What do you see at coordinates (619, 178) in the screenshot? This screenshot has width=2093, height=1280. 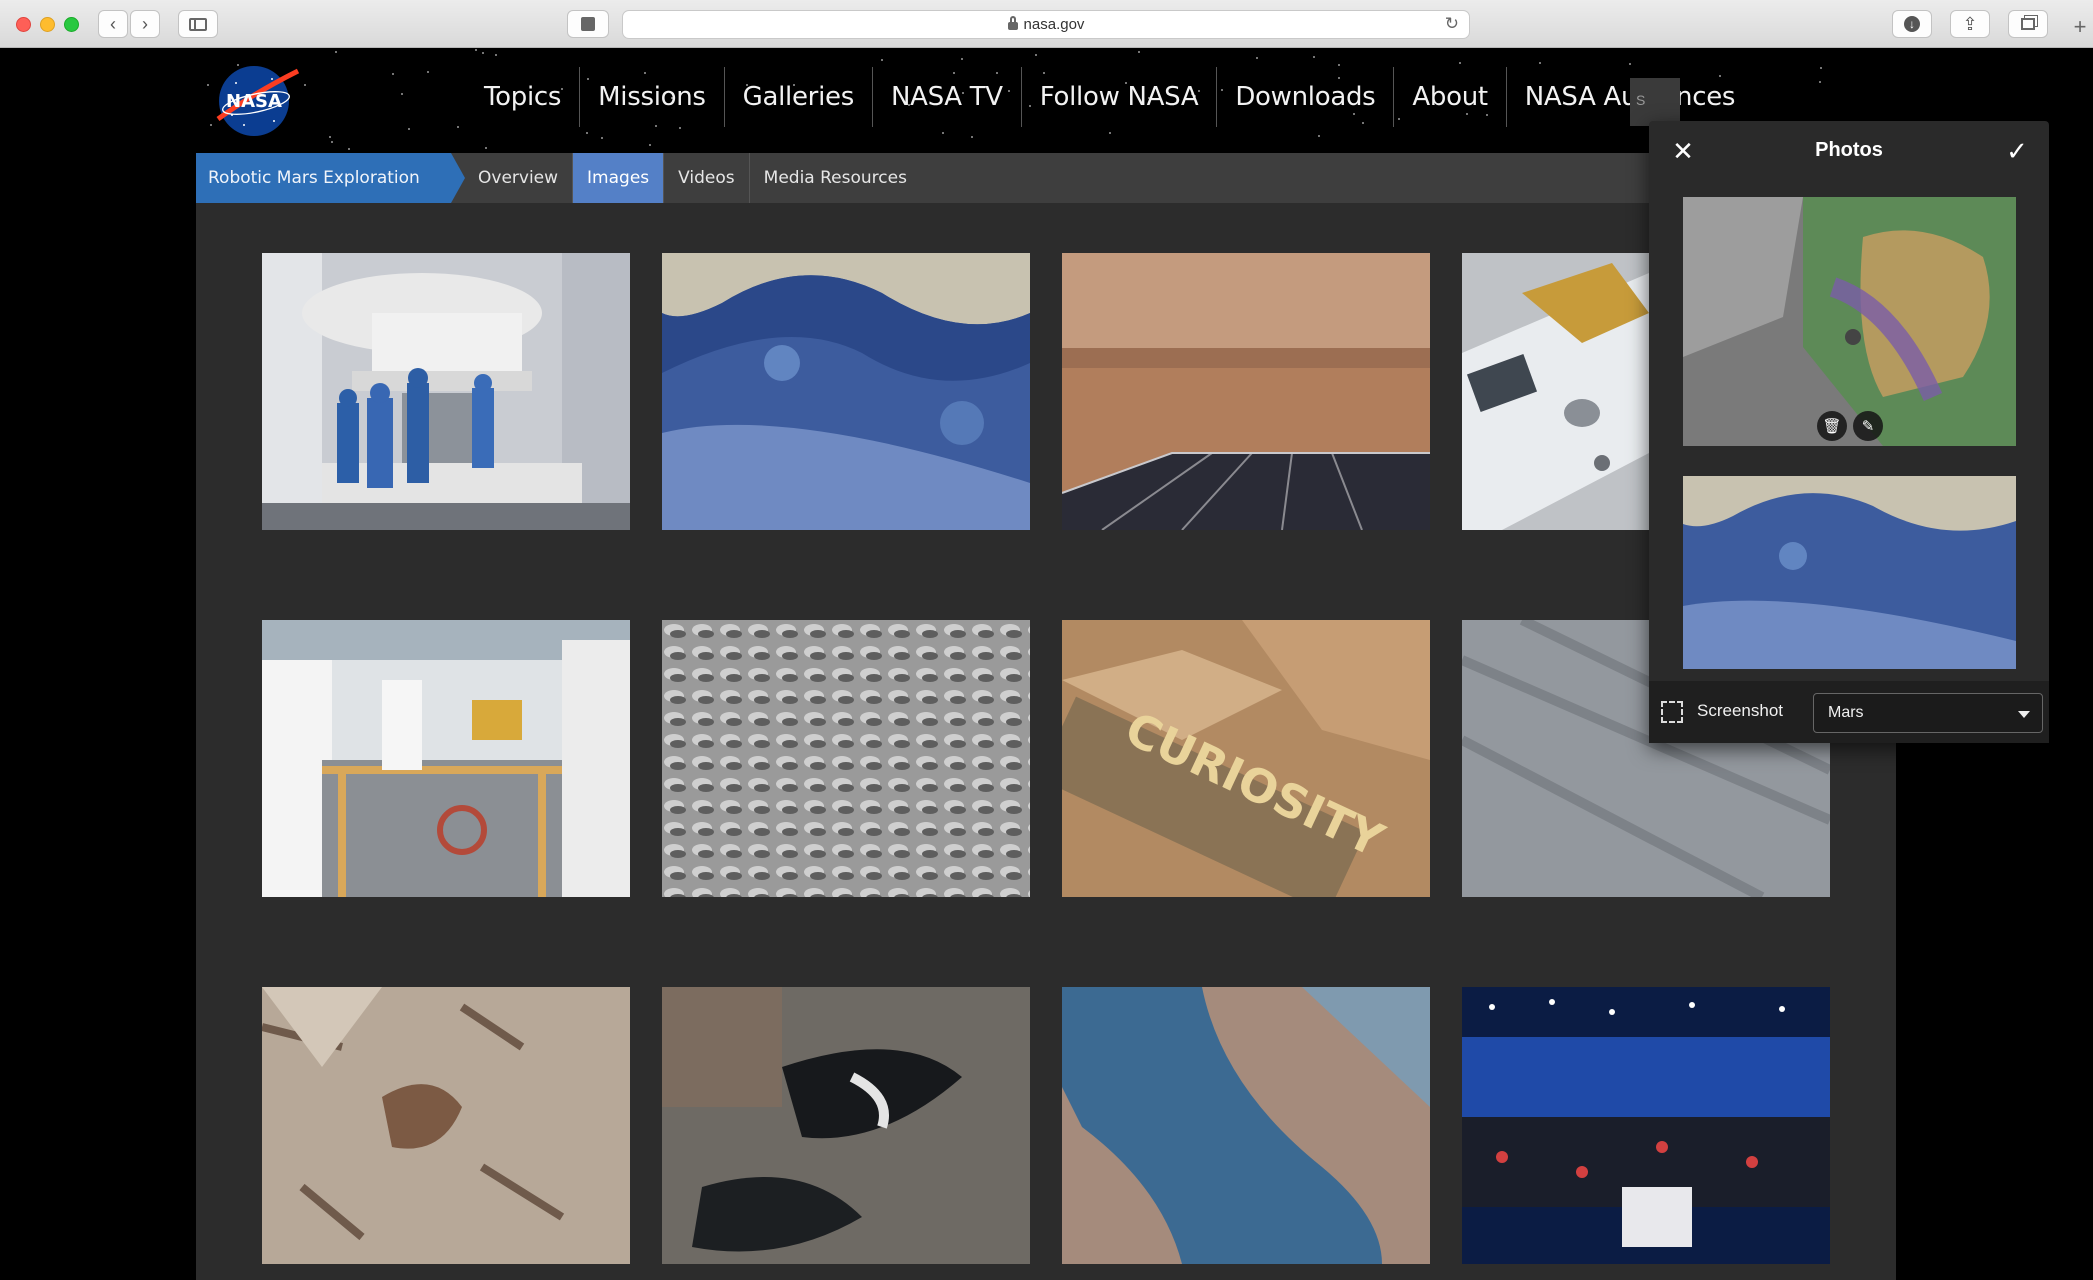 I see `tab-images: Images` at bounding box center [619, 178].